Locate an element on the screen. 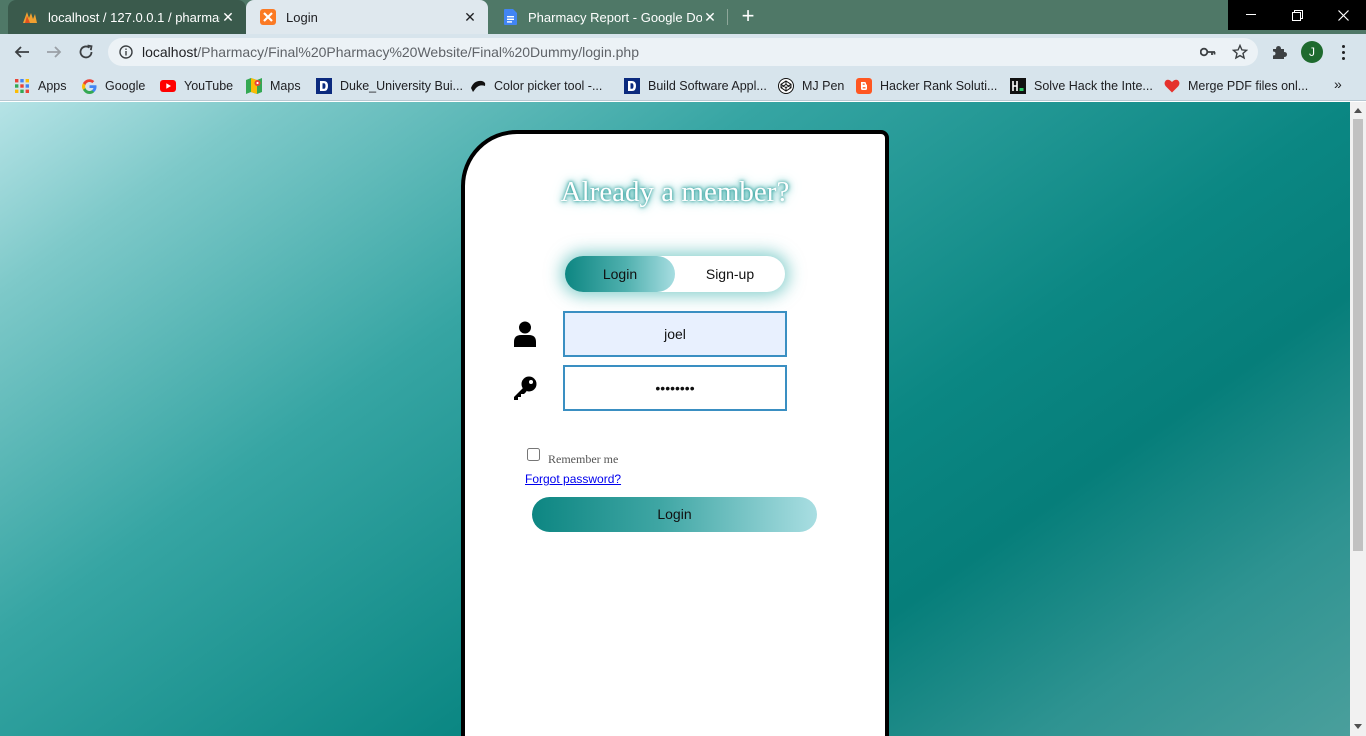 Image resolution: width=1366 pixels, height=736 pixels. minimize-icon is located at coordinates (1251, 14).